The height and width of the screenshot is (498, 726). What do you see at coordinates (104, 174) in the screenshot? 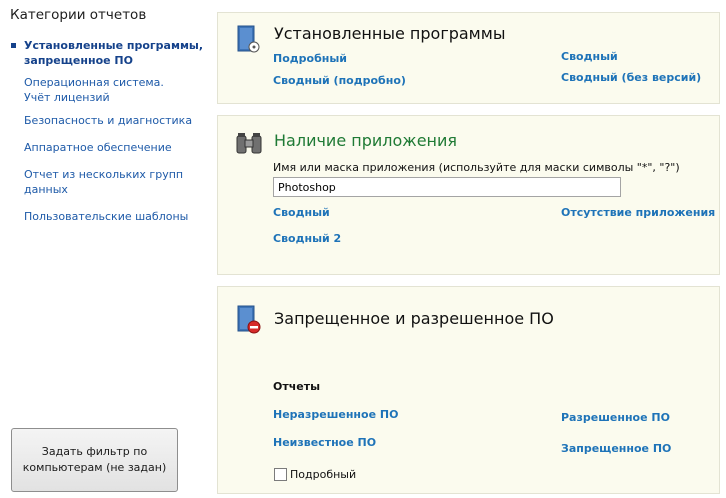
I see `sidebar-item-label: Отчет из нескольких групп` at bounding box center [104, 174].